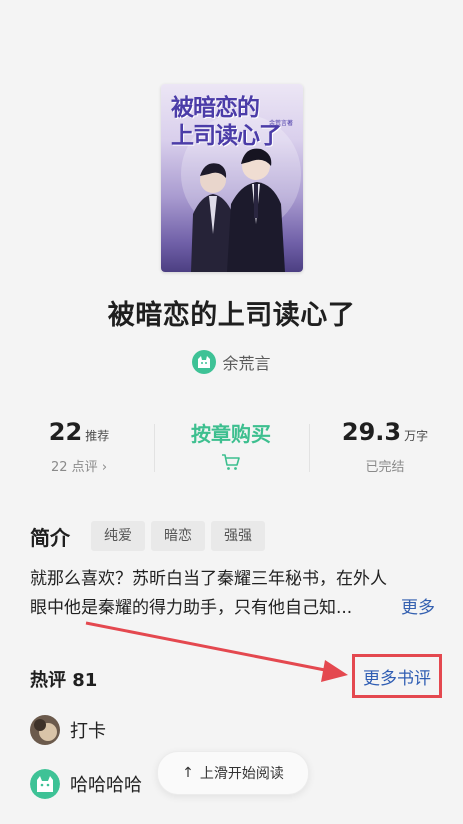 The height and width of the screenshot is (824, 463). I want to click on tag-chip: 纯爱, so click(118, 536).